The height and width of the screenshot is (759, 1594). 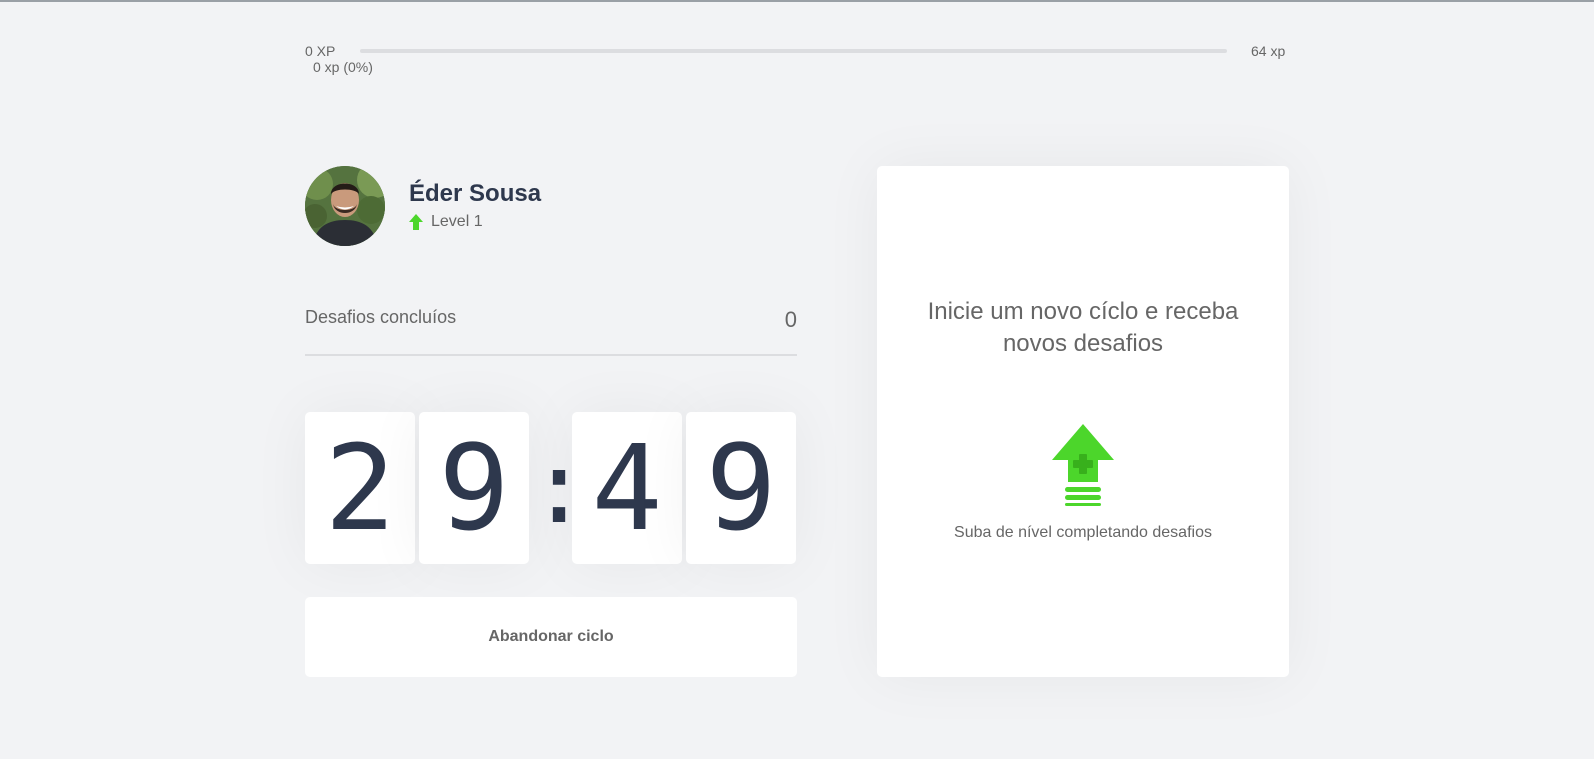 What do you see at coordinates (741, 488) in the screenshot?
I see `countdown-second-ones: 9` at bounding box center [741, 488].